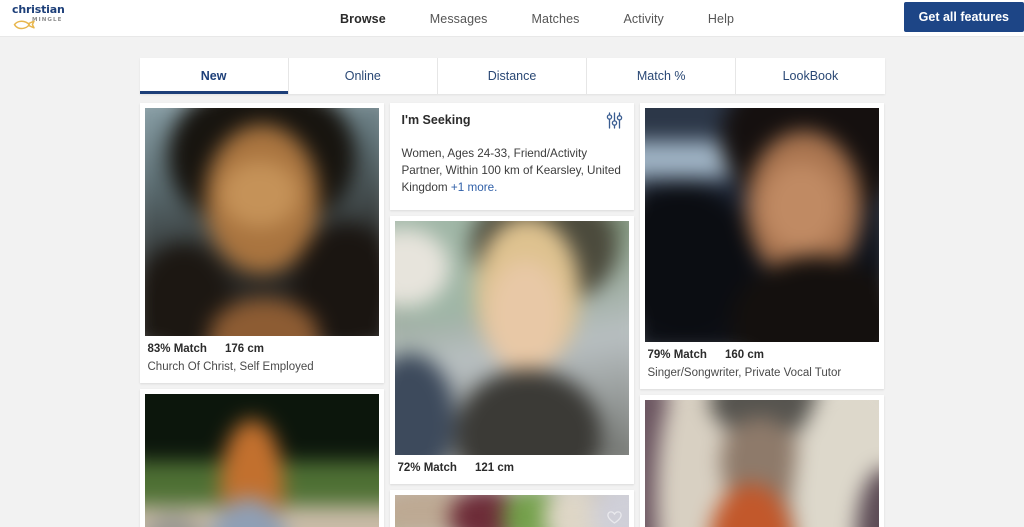 The width and height of the screenshot is (1024, 527). What do you see at coordinates (363, 19) in the screenshot?
I see `nav-item-browse: Browse` at bounding box center [363, 19].